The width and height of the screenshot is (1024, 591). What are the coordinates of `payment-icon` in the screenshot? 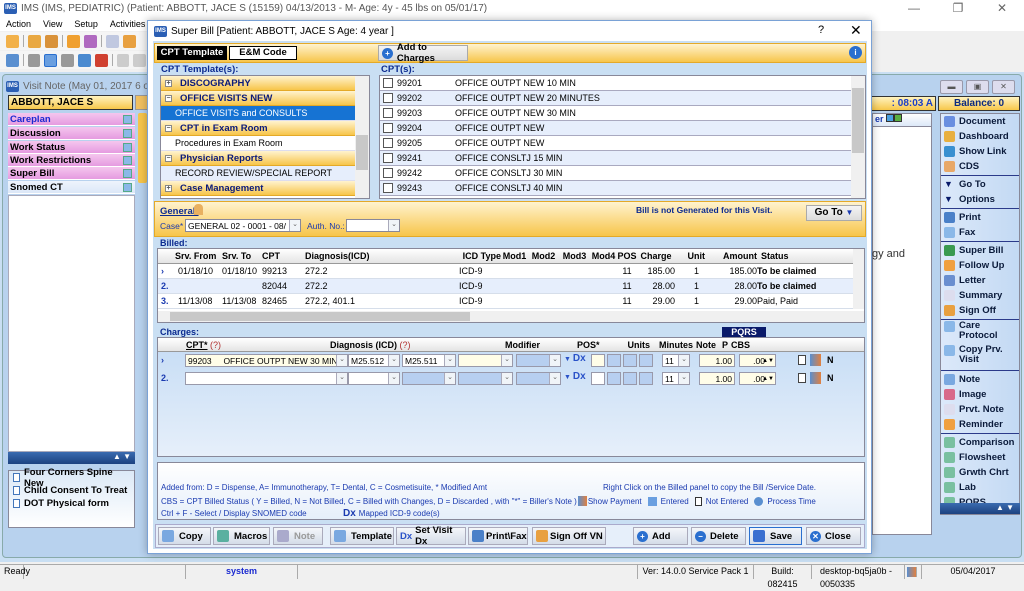 It's located at (815, 378).